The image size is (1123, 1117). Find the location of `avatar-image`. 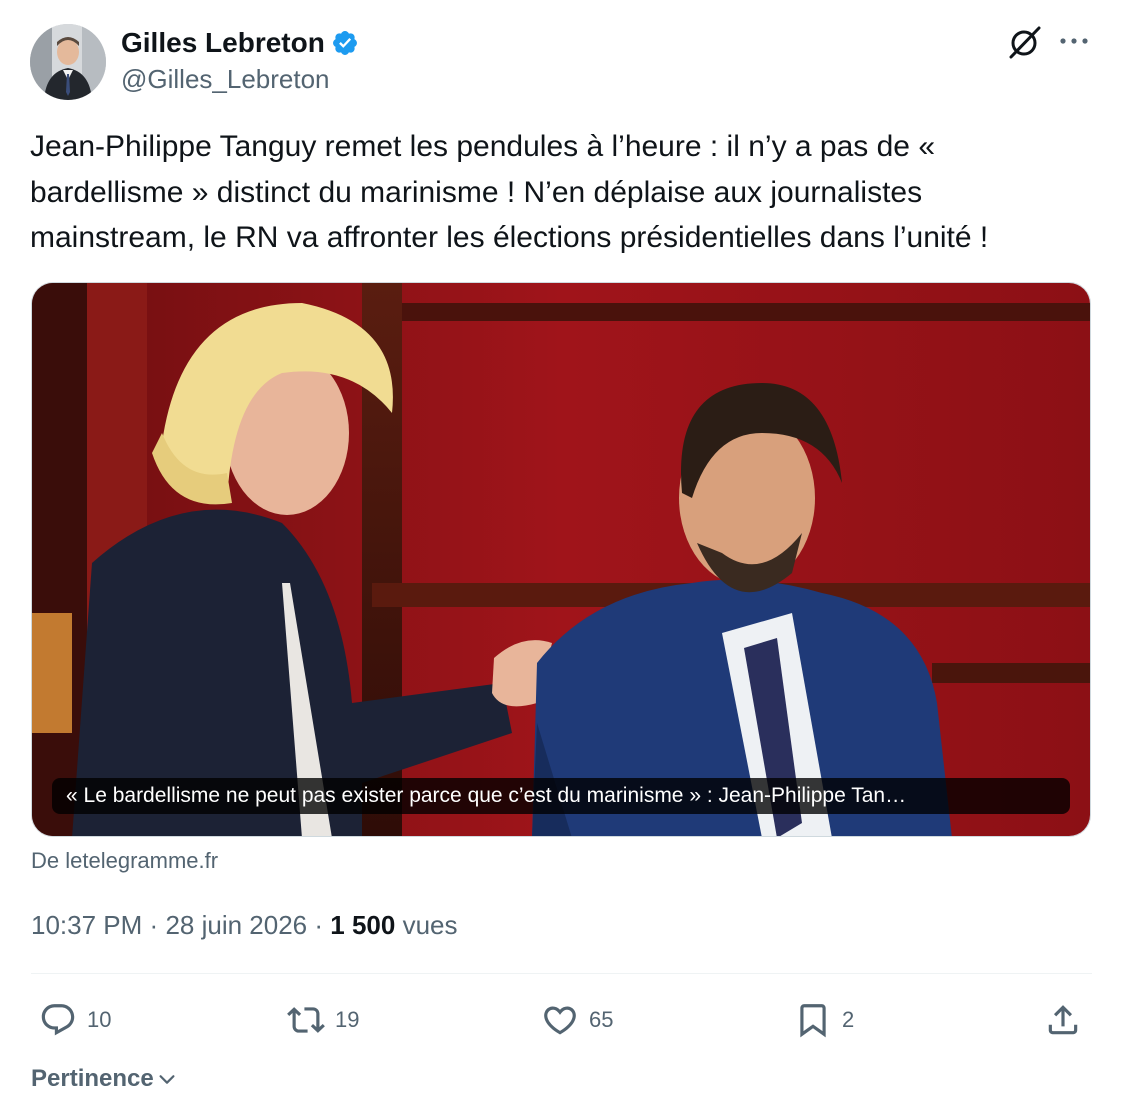

avatar-image is located at coordinates (68, 62).